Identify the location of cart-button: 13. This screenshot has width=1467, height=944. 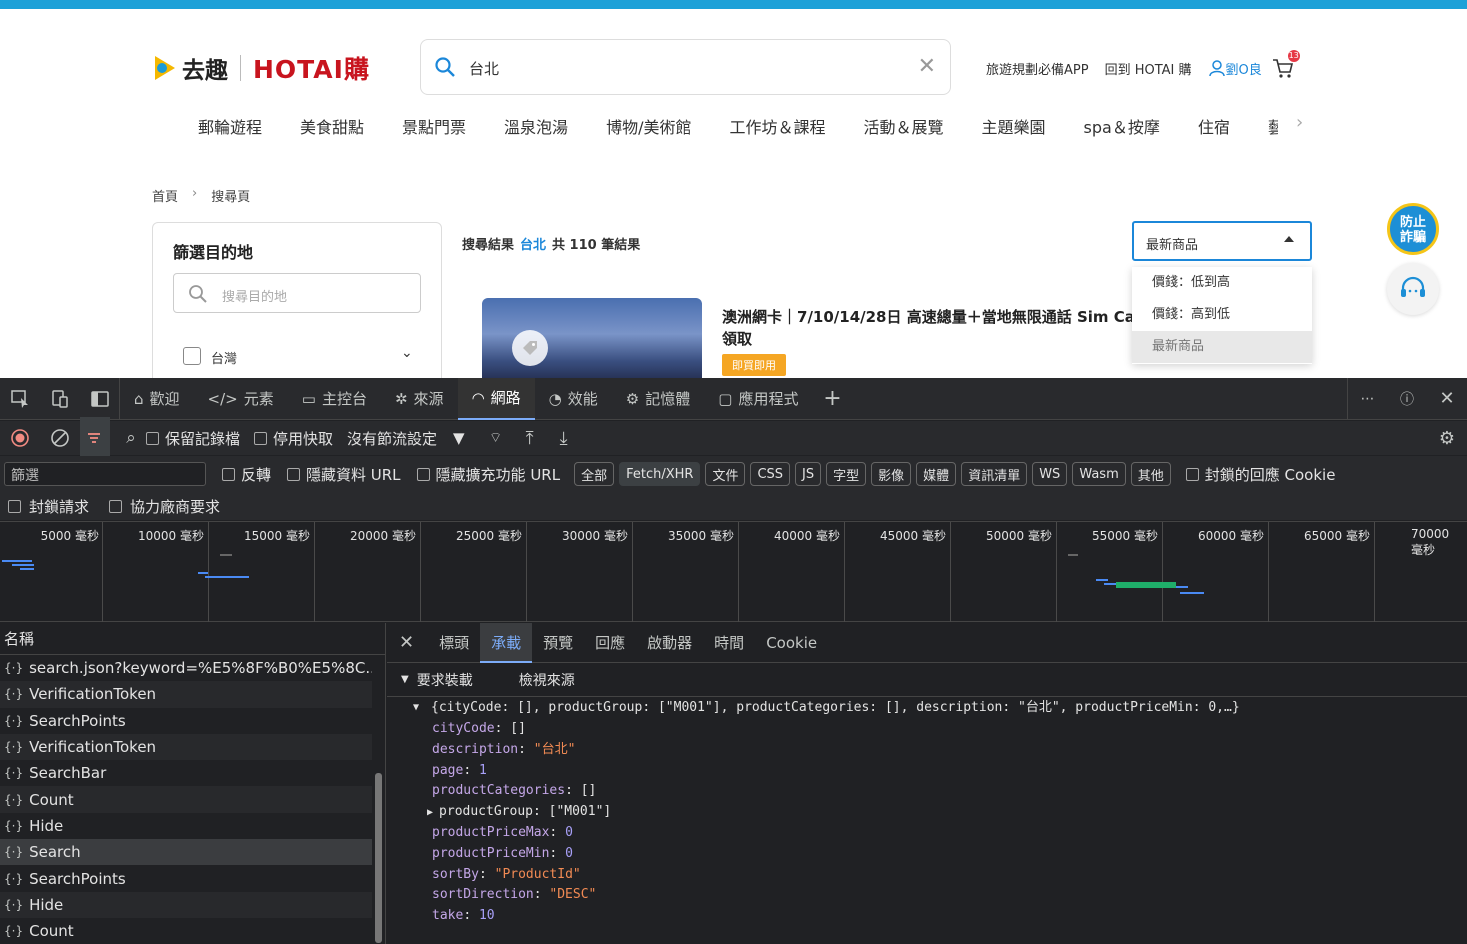
(1286, 64).